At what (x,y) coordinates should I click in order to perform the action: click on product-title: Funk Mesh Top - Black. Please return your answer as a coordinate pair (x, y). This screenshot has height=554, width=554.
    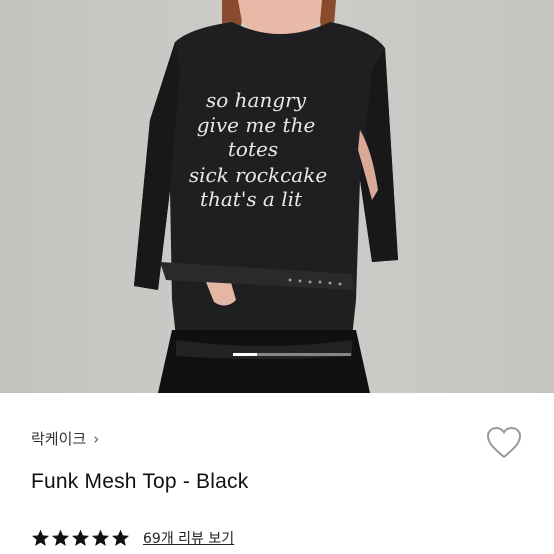
    Looking at the image, I should click on (140, 481).